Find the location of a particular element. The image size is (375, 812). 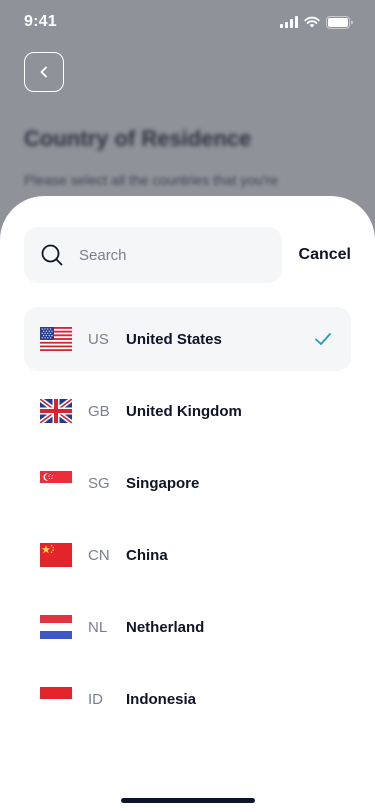

country-item-us: US United States is located at coordinates (187, 339).